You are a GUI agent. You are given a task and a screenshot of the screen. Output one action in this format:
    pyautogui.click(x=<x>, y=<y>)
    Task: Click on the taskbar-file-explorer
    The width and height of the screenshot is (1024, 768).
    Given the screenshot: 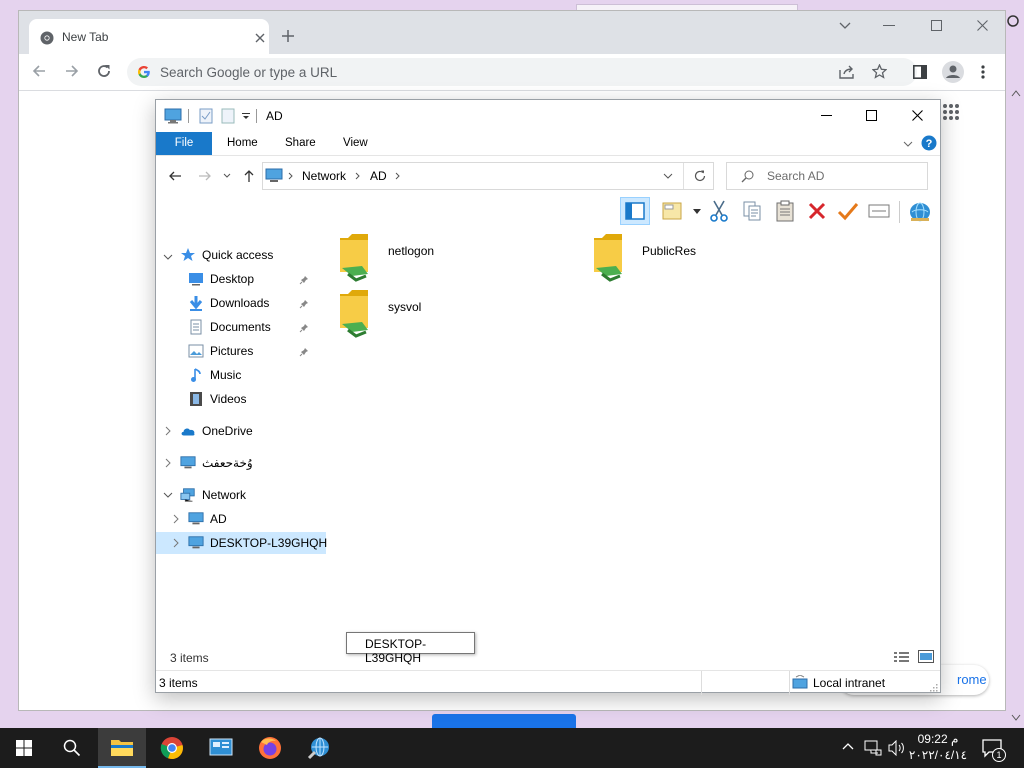 What is the action you would take?
    pyautogui.click(x=122, y=748)
    